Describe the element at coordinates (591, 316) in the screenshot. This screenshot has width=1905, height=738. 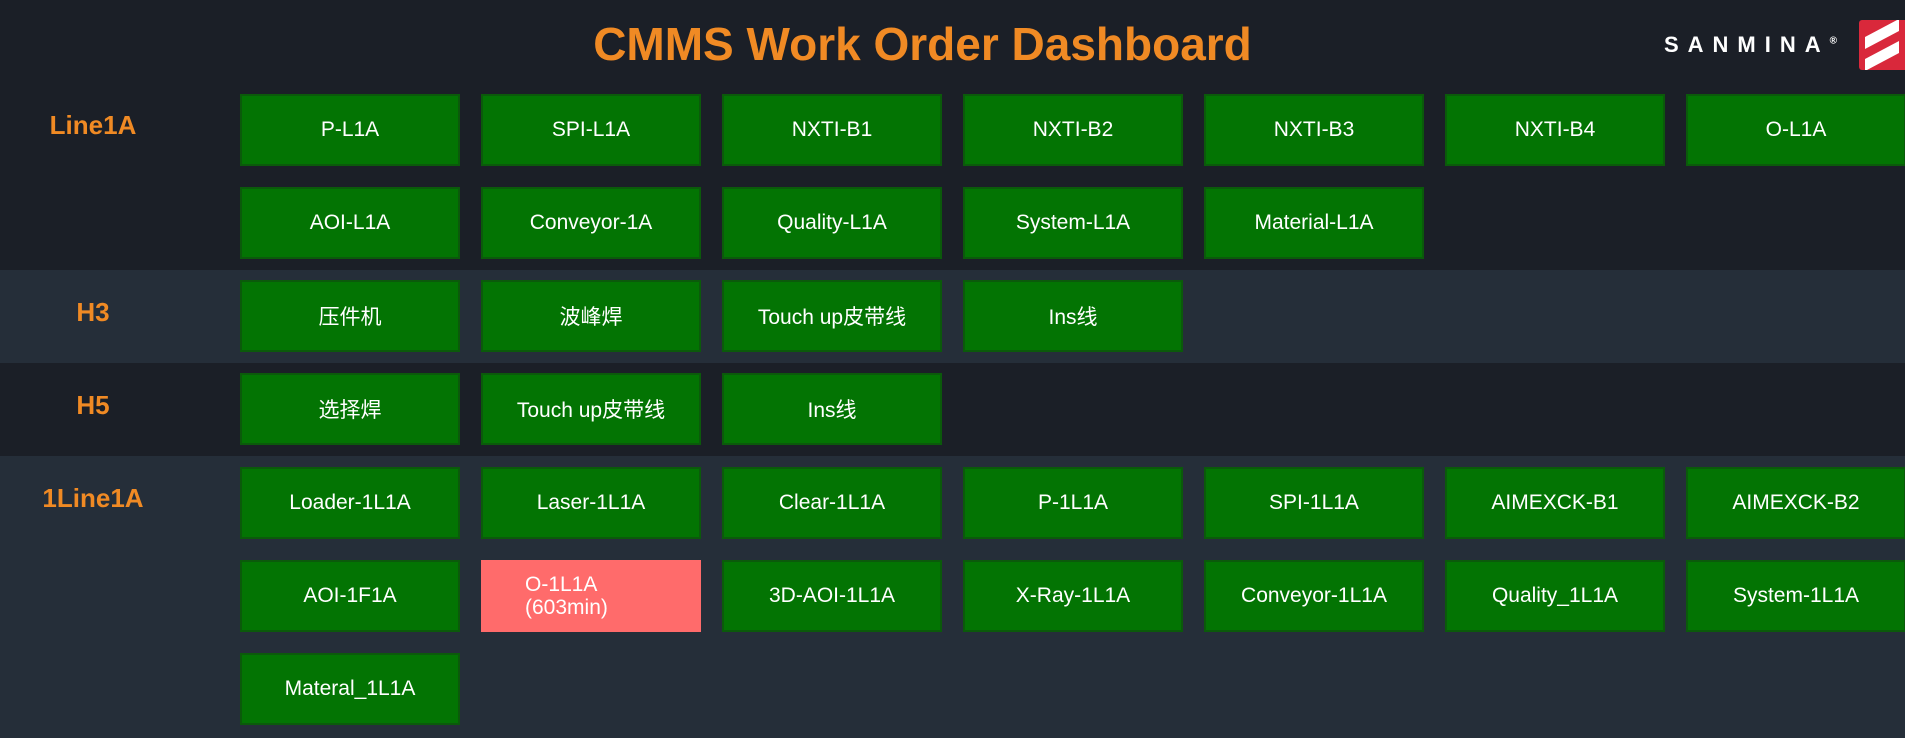
I see `equipment-tile: 波峰焊` at that location.